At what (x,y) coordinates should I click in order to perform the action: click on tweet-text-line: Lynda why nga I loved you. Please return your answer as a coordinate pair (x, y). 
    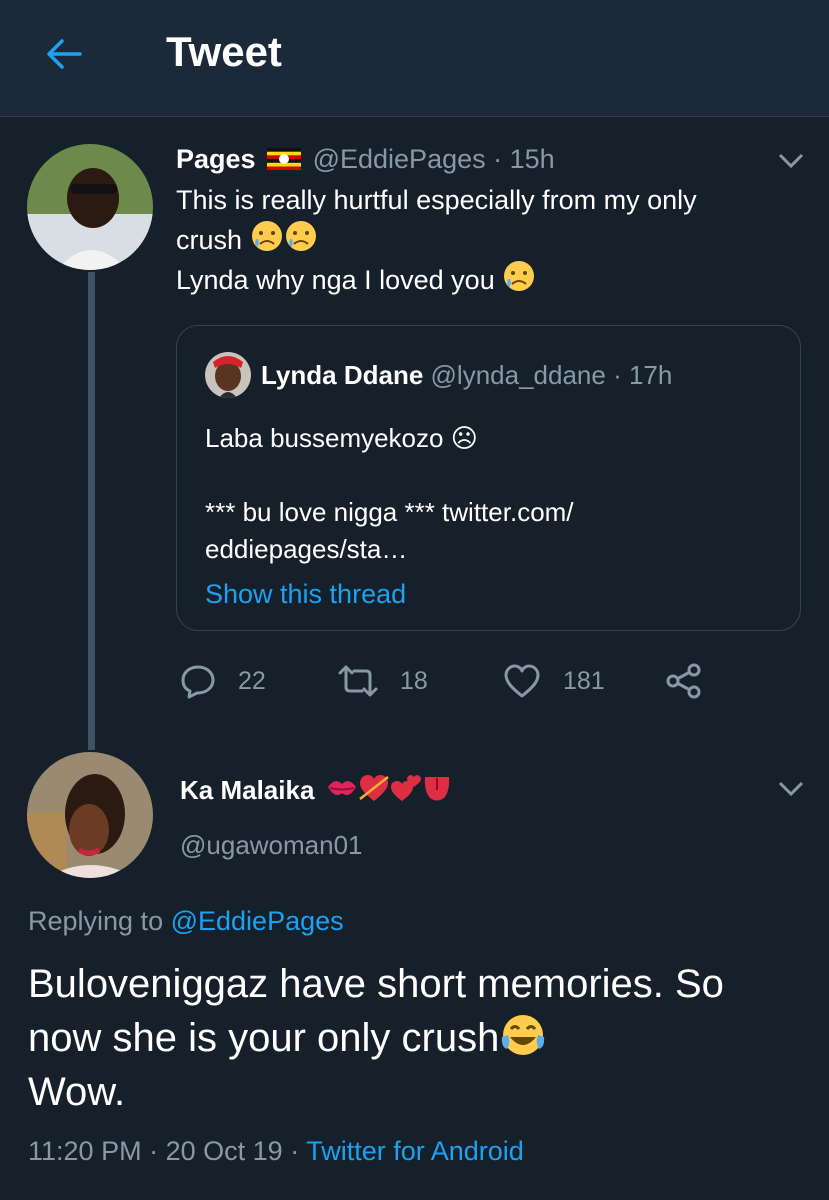
    Looking at the image, I should click on (335, 280).